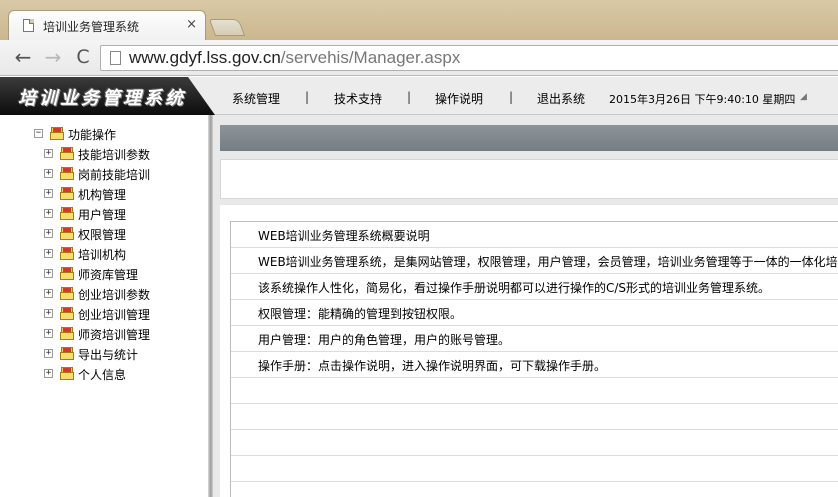  What do you see at coordinates (102, 235) in the screenshot?
I see `tree-item-label: 权限管理` at bounding box center [102, 235].